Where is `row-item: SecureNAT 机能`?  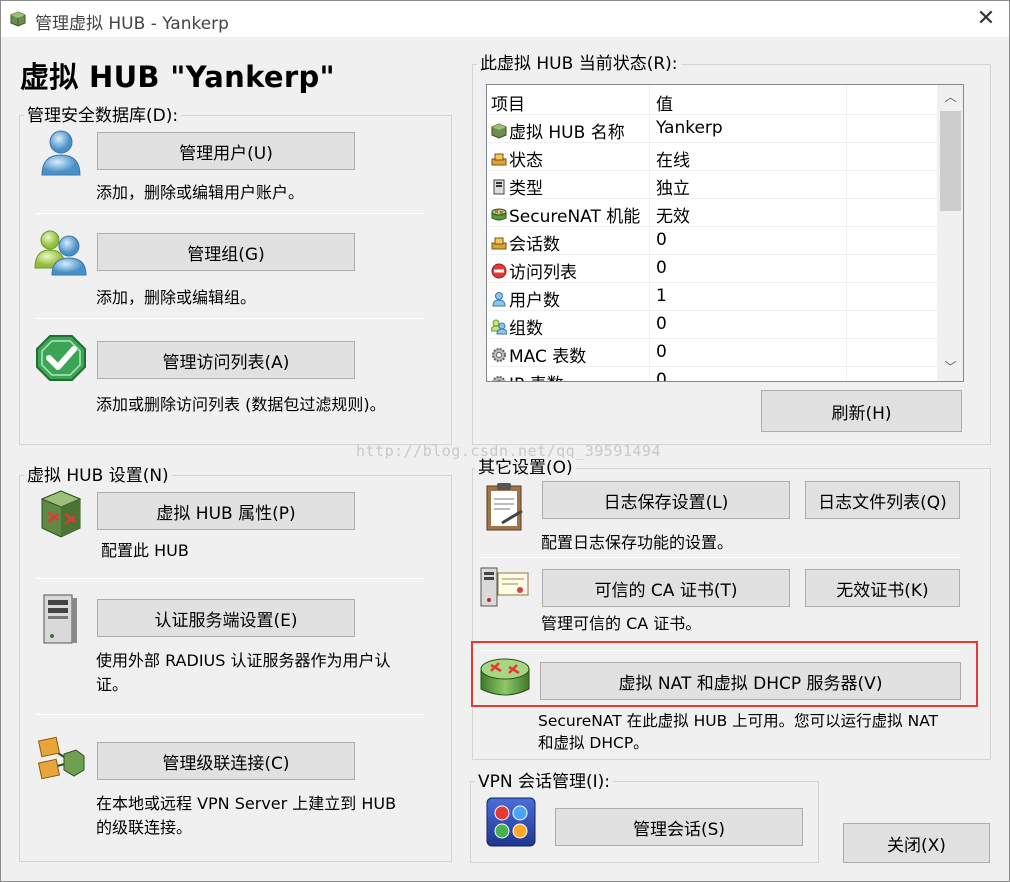
row-item: SecureNAT 机能 is located at coordinates (565, 214).